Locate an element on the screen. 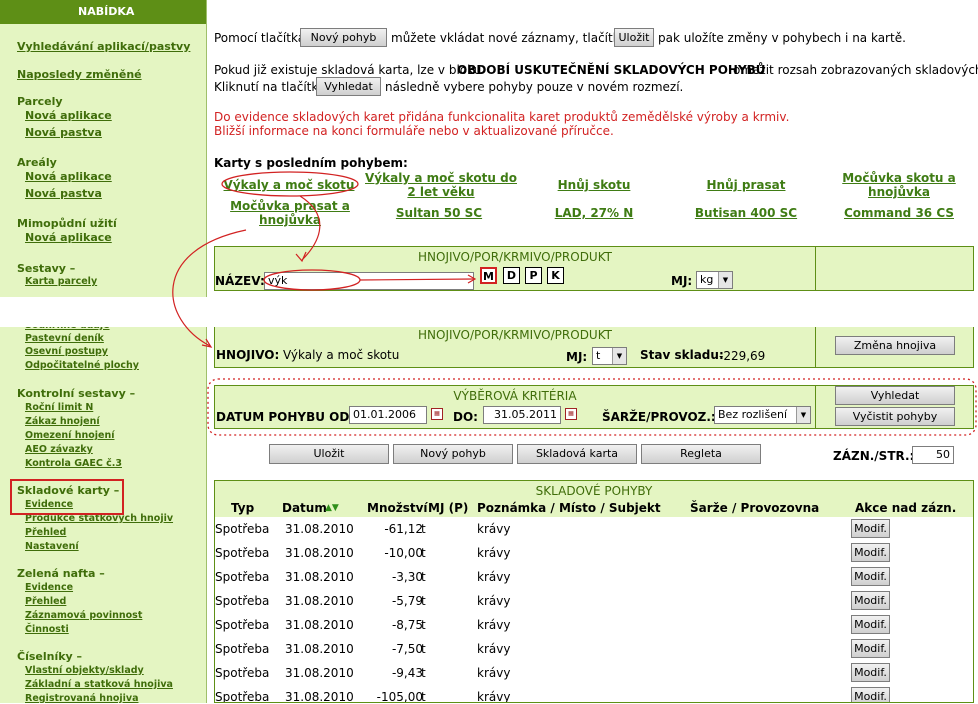 The width and height of the screenshot is (978, 704). search-p-button: P is located at coordinates (533, 275).